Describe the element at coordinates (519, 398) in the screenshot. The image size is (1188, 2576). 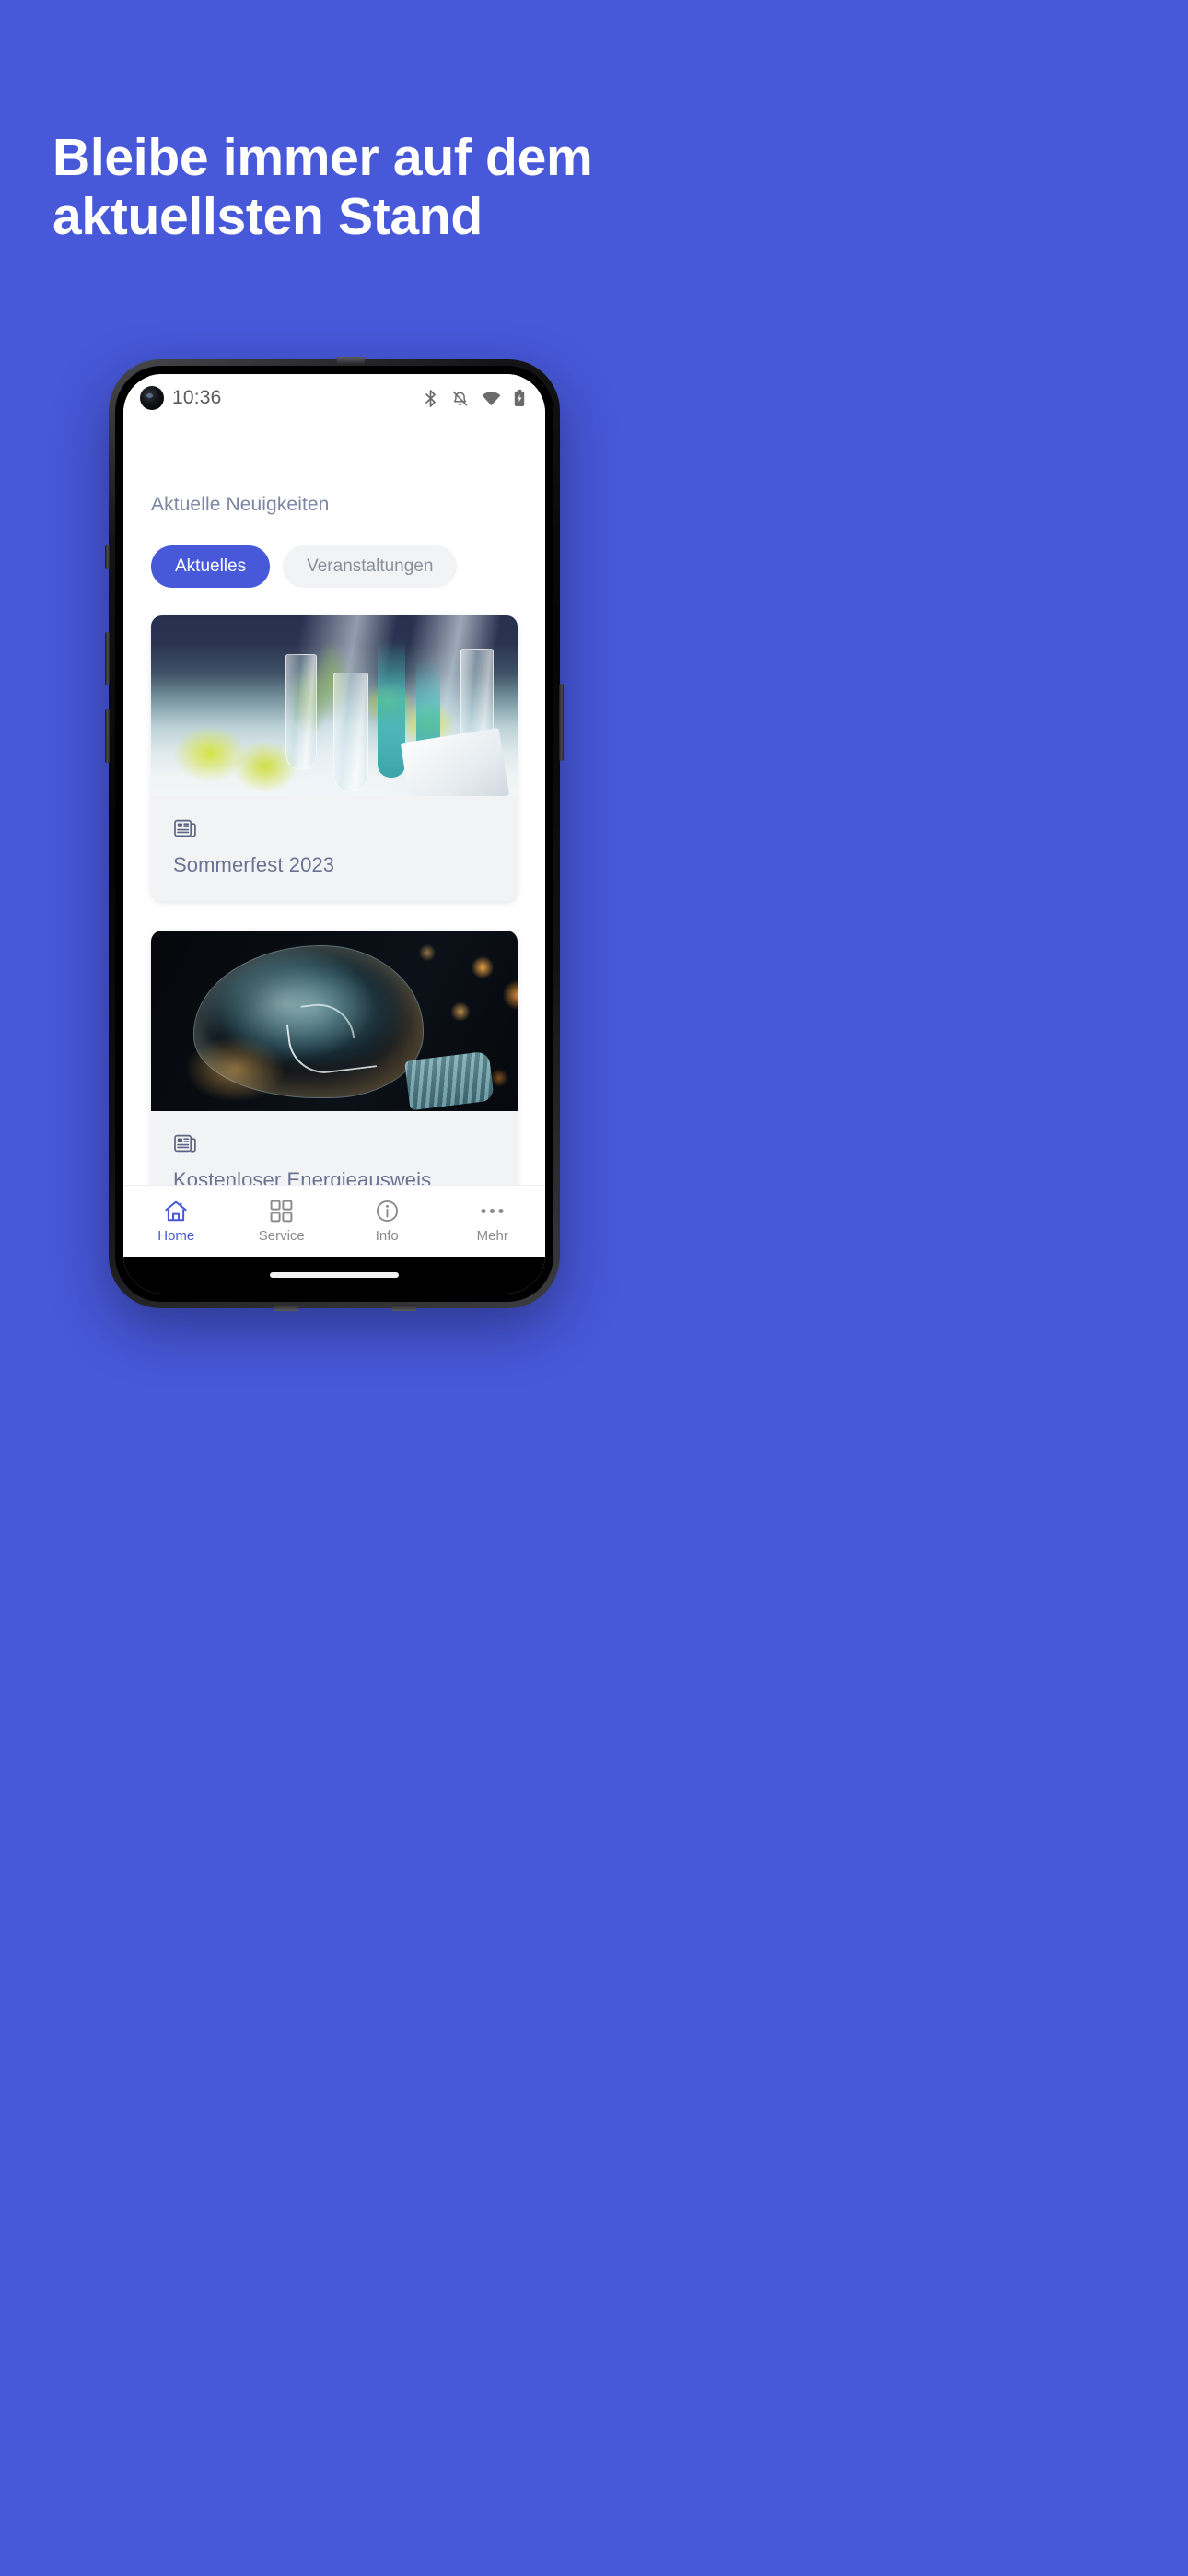
I see `battery-charging-icon` at that location.